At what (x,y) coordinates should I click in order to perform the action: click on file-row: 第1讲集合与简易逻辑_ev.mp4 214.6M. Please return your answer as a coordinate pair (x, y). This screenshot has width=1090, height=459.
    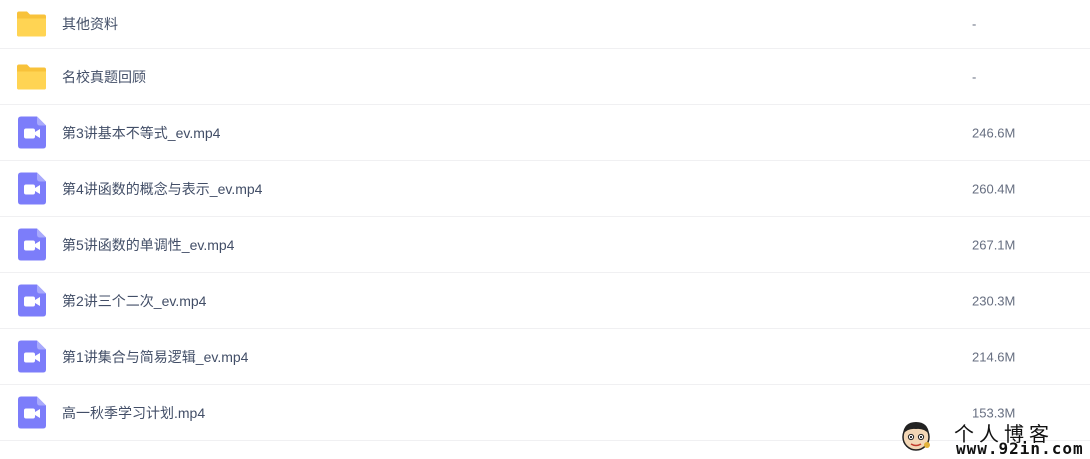
    Looking at the image, I should click on (545, 357).